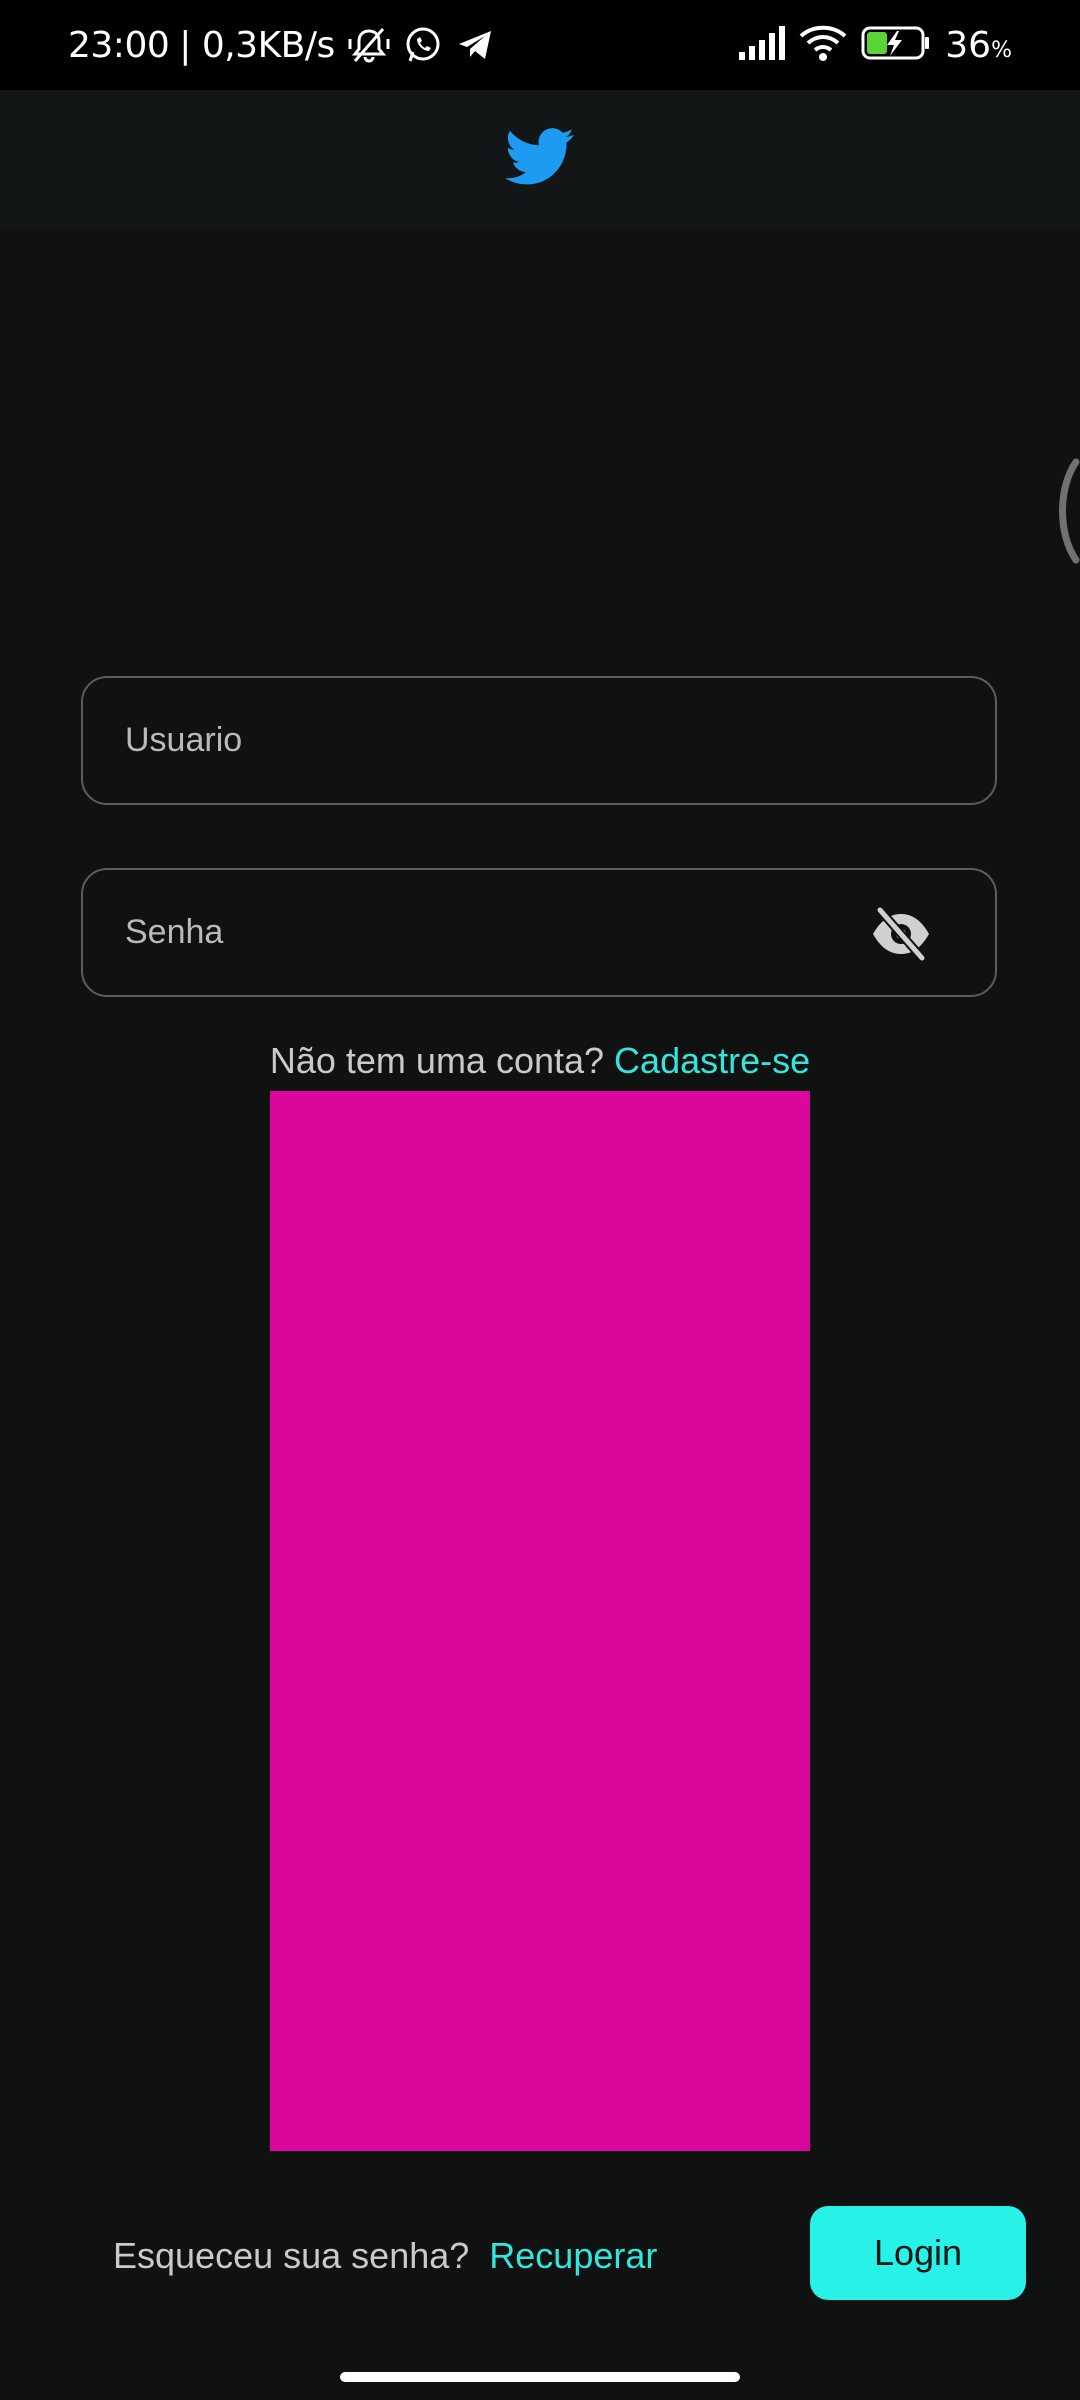  I want to click on battery-charging-icon, so click(896, 45).